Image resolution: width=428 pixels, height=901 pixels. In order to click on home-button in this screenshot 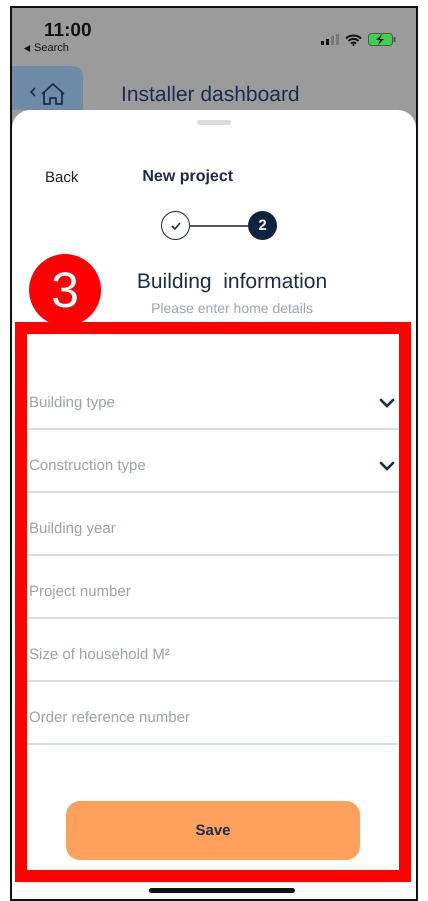, I will do `click(47, 88)`.